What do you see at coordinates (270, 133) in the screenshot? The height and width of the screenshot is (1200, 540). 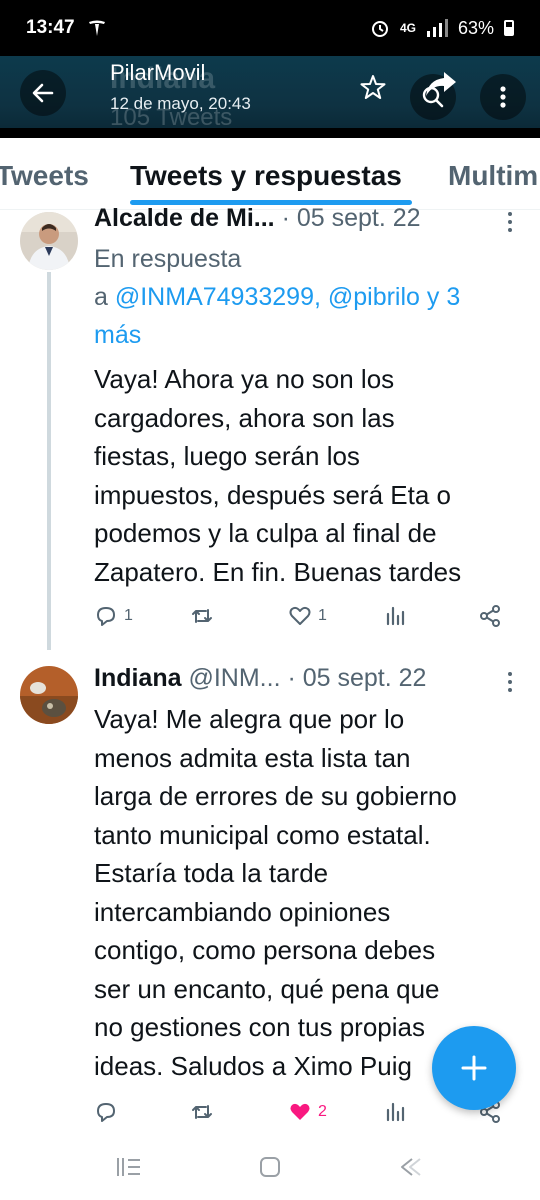 I see `header-bottom-strip` at bounding box center [270, 133].